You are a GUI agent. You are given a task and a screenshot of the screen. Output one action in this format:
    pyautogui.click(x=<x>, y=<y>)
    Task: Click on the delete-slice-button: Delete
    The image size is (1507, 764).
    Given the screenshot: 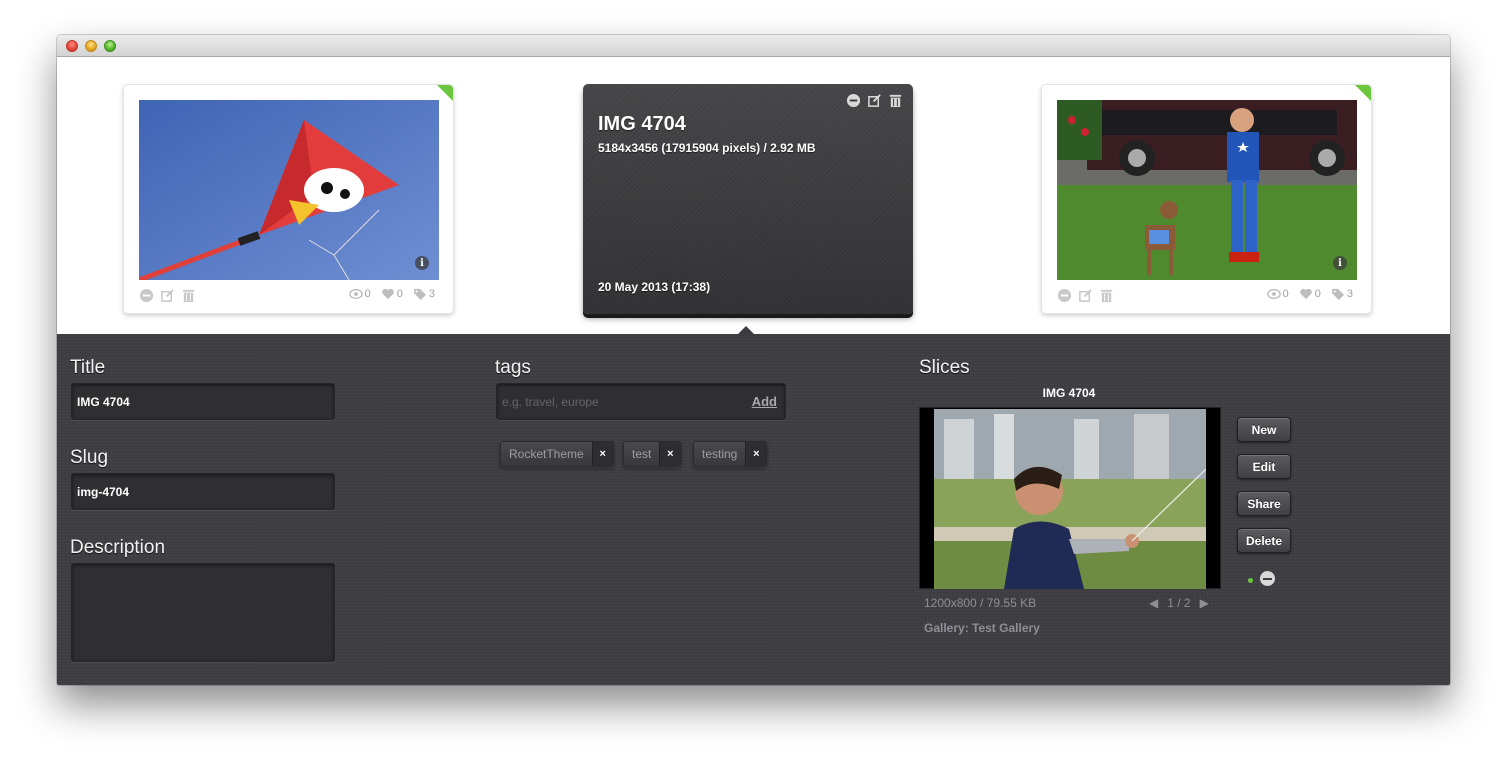 What is the action you would take?
    pyautogui.click(x=1264, y=540)
    